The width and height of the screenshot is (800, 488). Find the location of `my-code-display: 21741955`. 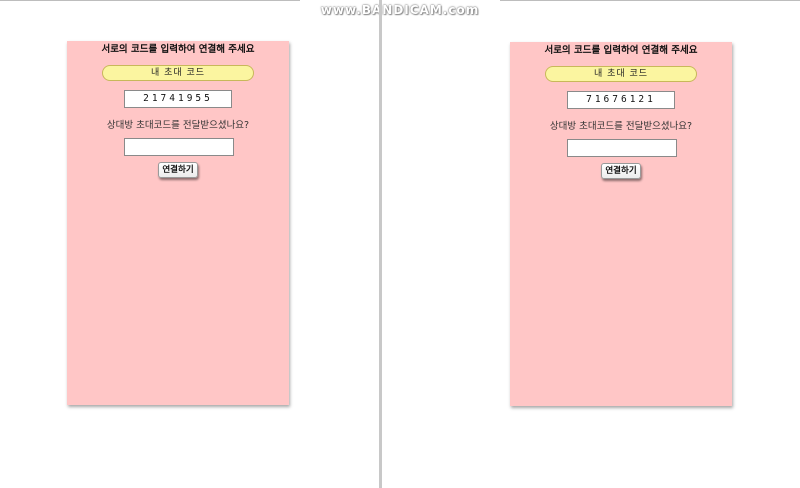

my-code-display: 21741955 is located at coordinates (178, 99).